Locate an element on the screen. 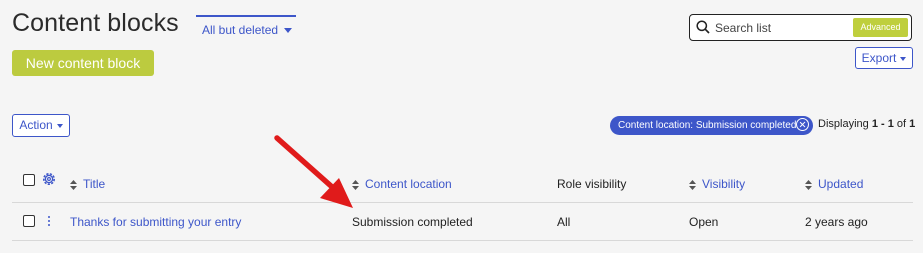 The image size is (923, 253). row-title-link: Thanks for submitting your entry is located at coordinates (155, 222).